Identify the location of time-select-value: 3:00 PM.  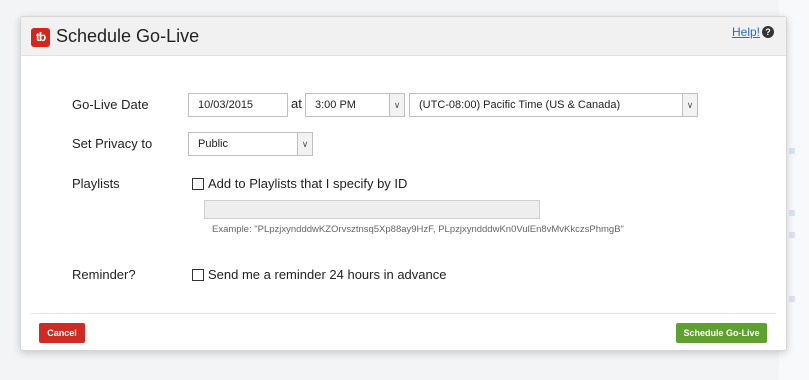
(335, 105).